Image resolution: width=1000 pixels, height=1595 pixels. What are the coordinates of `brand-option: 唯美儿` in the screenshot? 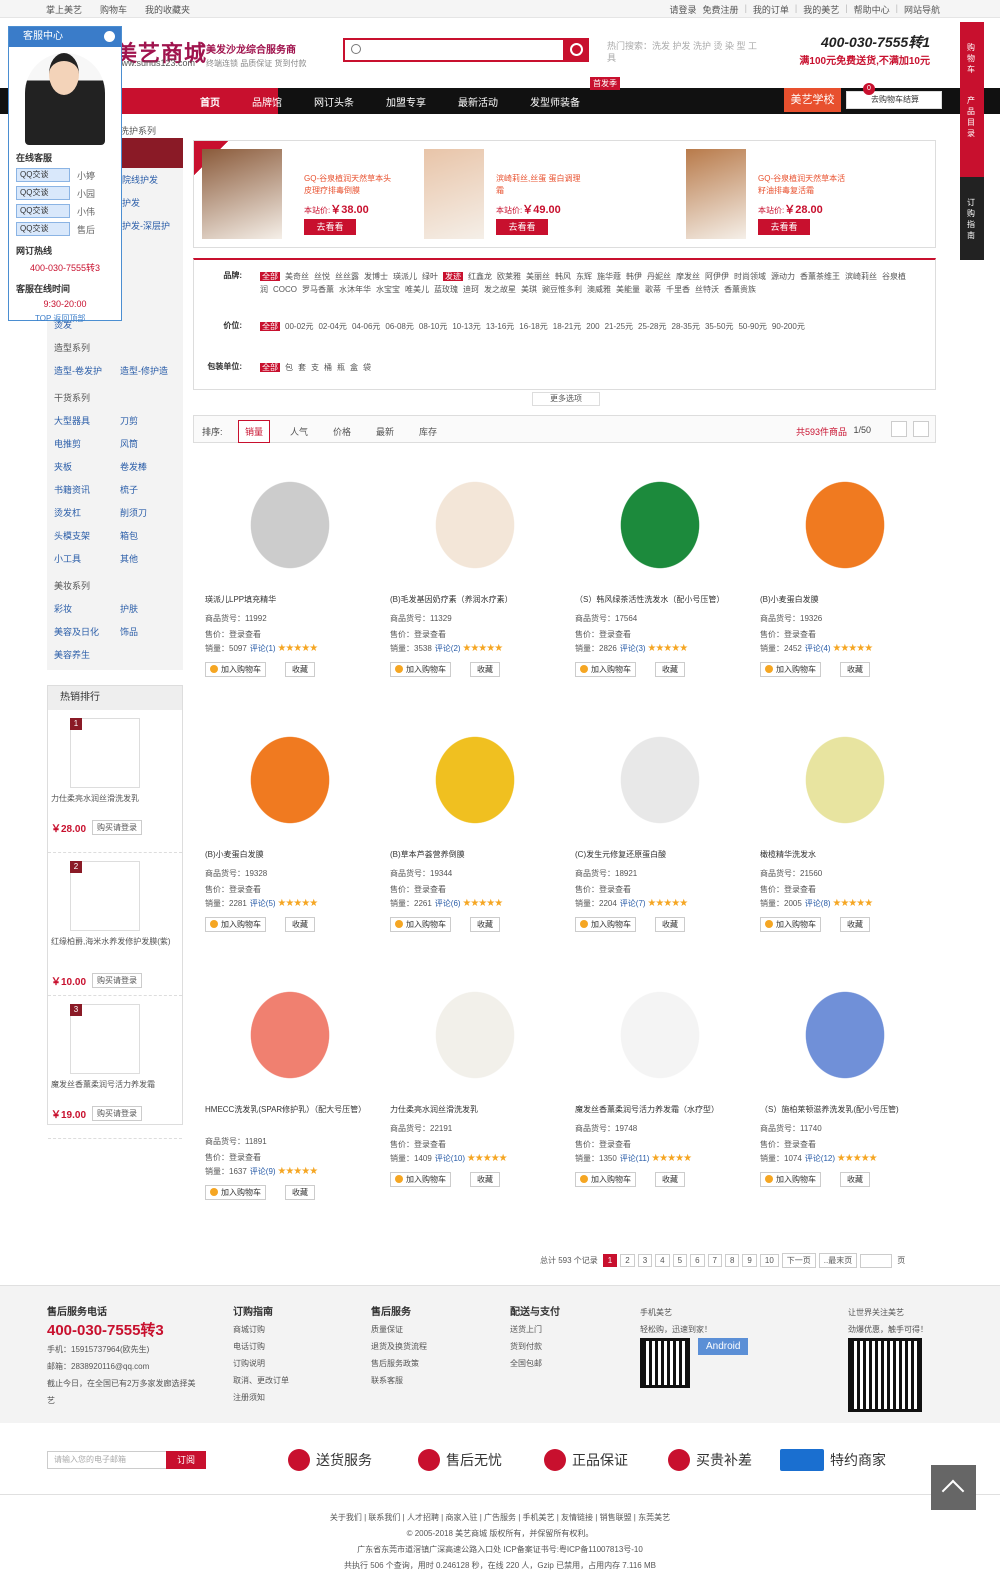 It's located at (417, 289).